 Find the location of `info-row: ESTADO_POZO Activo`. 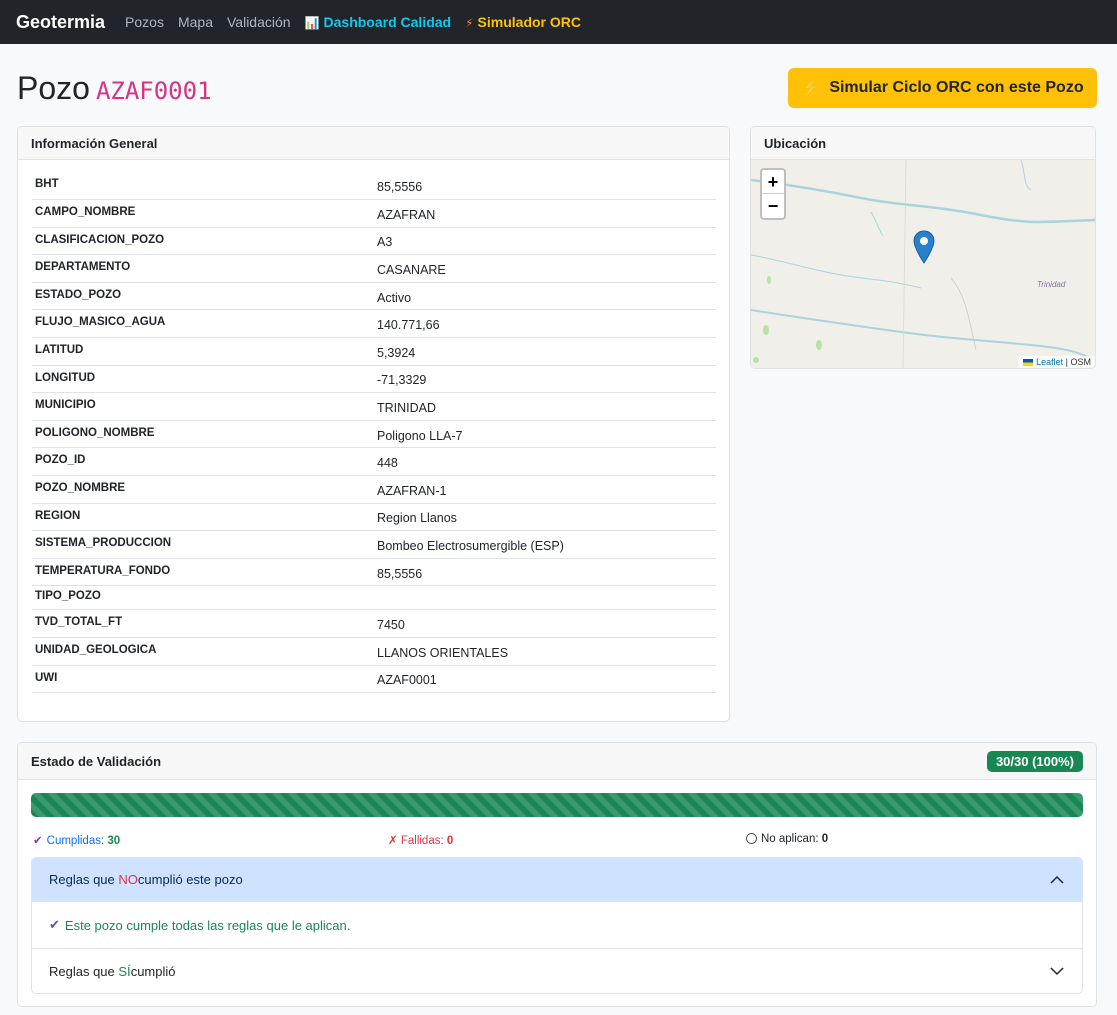

info-row: ESTADO_POZO Activo is located at coordinates (374, 296).